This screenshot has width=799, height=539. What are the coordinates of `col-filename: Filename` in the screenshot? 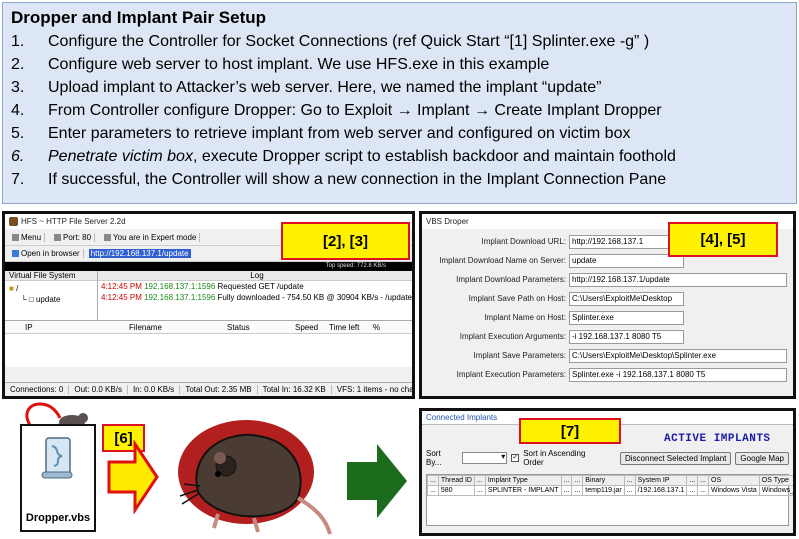 It's located at (157, 327).